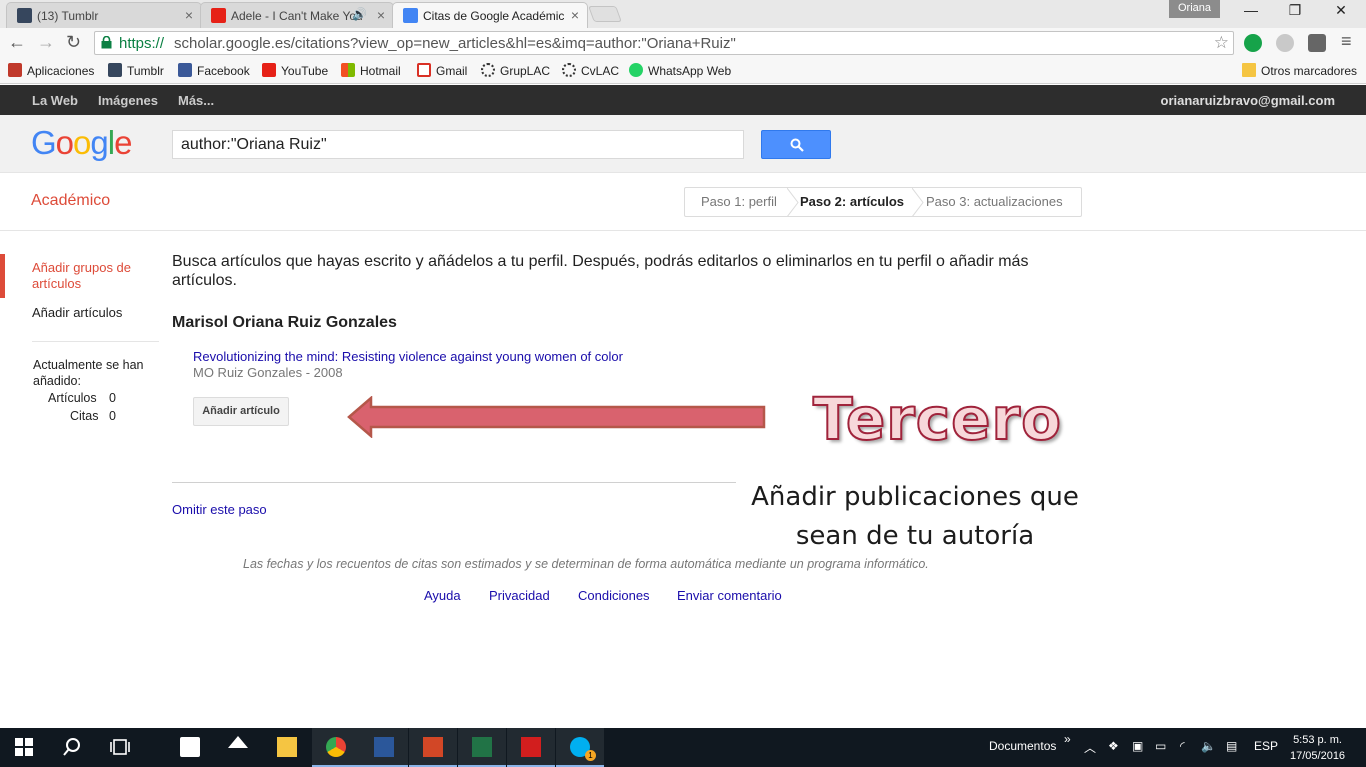  I want to click on add-article-button: Añadir artículo, so click(241, 411).